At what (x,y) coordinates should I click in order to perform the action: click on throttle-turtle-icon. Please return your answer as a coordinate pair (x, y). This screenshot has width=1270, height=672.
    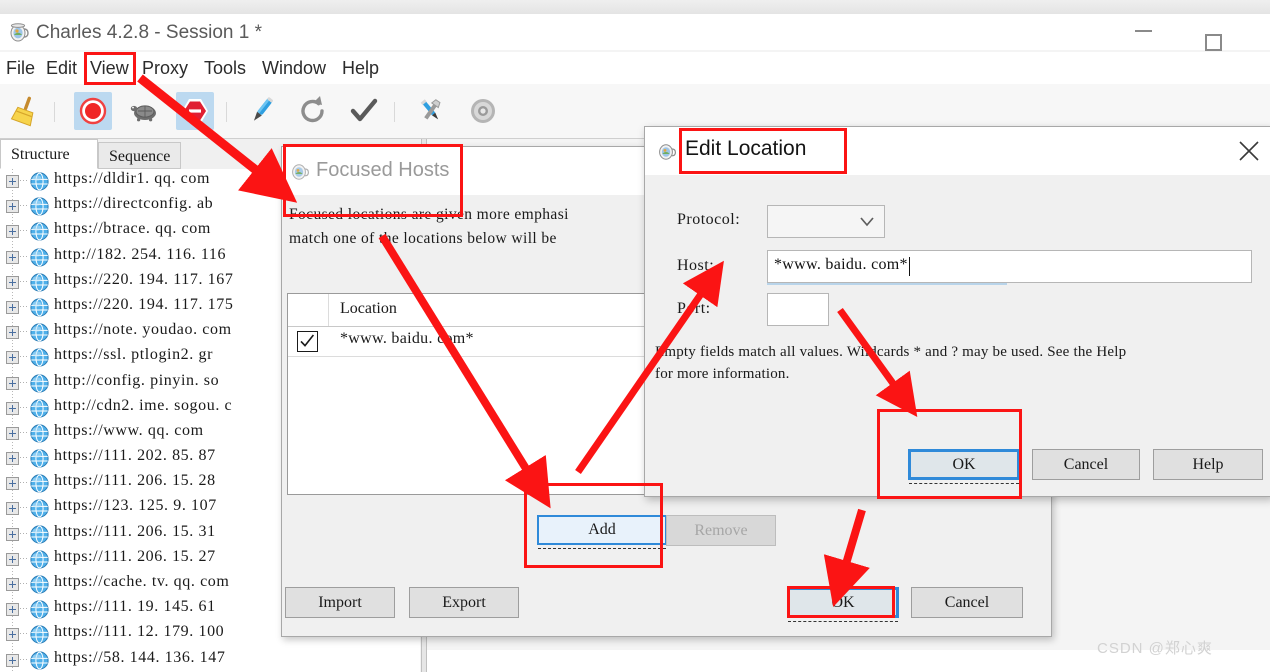
    Looking at the image, I should click on (145, 111).